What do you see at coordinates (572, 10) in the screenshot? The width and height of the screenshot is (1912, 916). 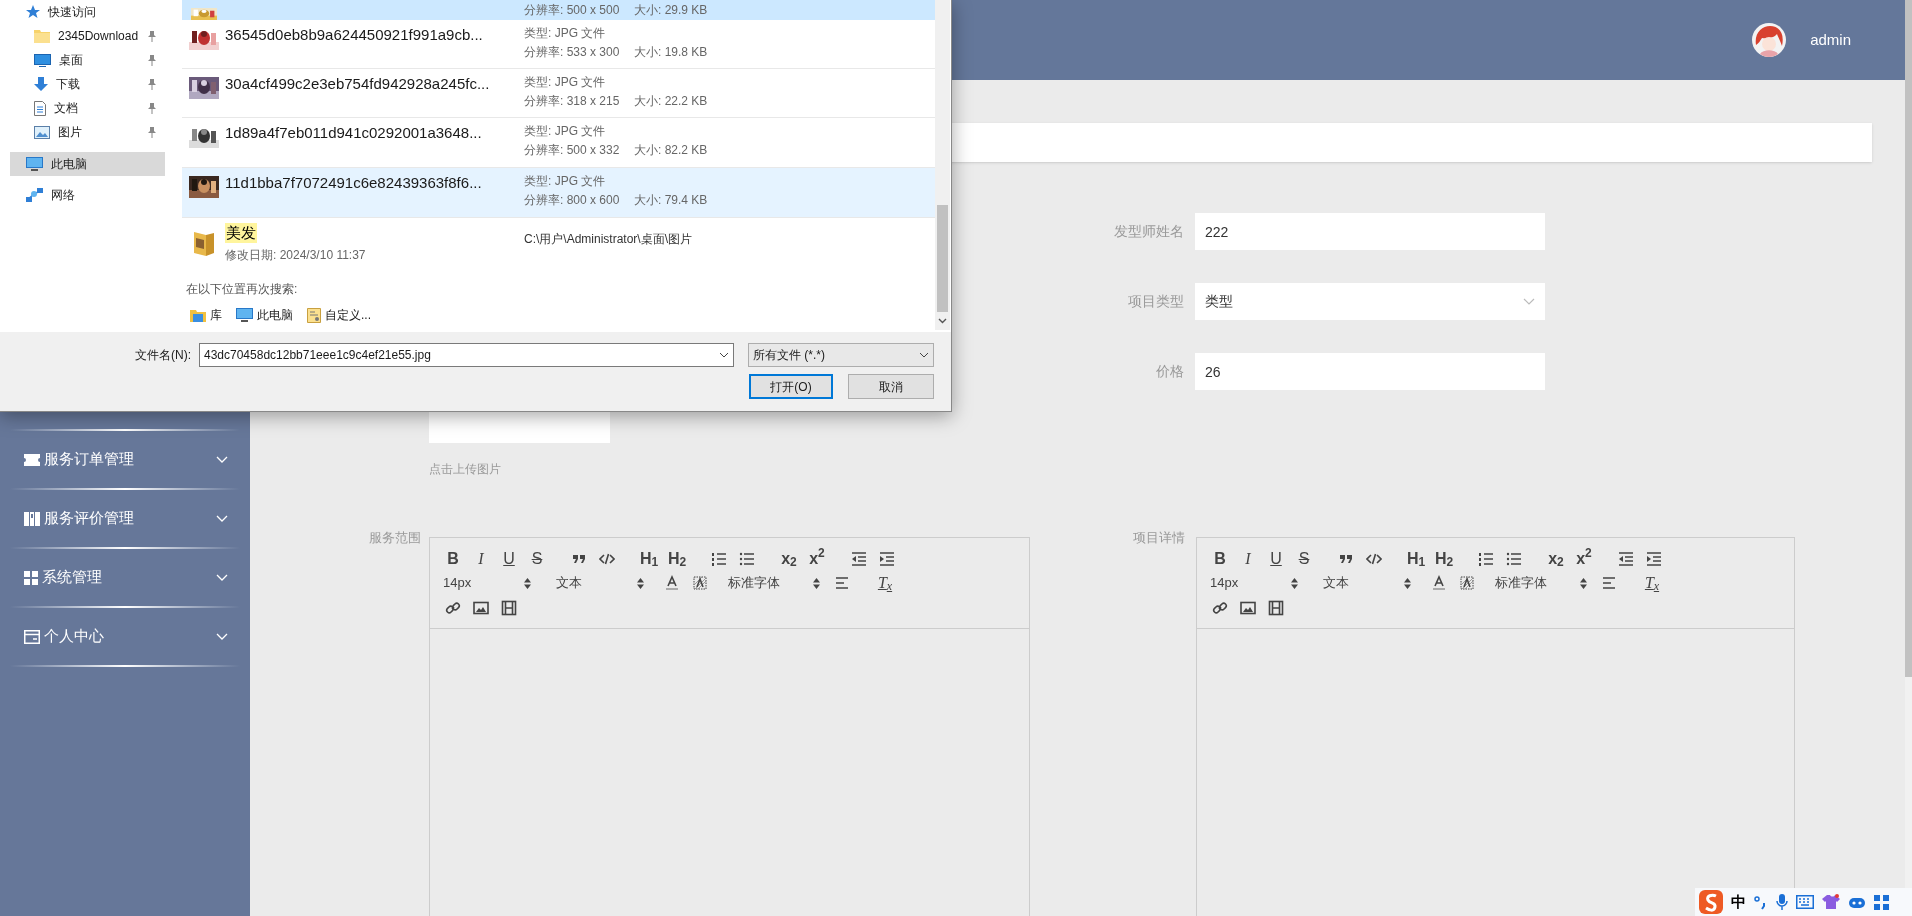 I see `file-resolution: 分辨率: 500 x 500` at bounding box center [572, 10].